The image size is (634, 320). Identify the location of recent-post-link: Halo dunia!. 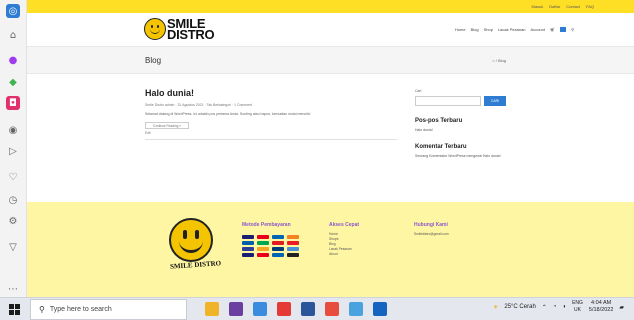
(461, 130).